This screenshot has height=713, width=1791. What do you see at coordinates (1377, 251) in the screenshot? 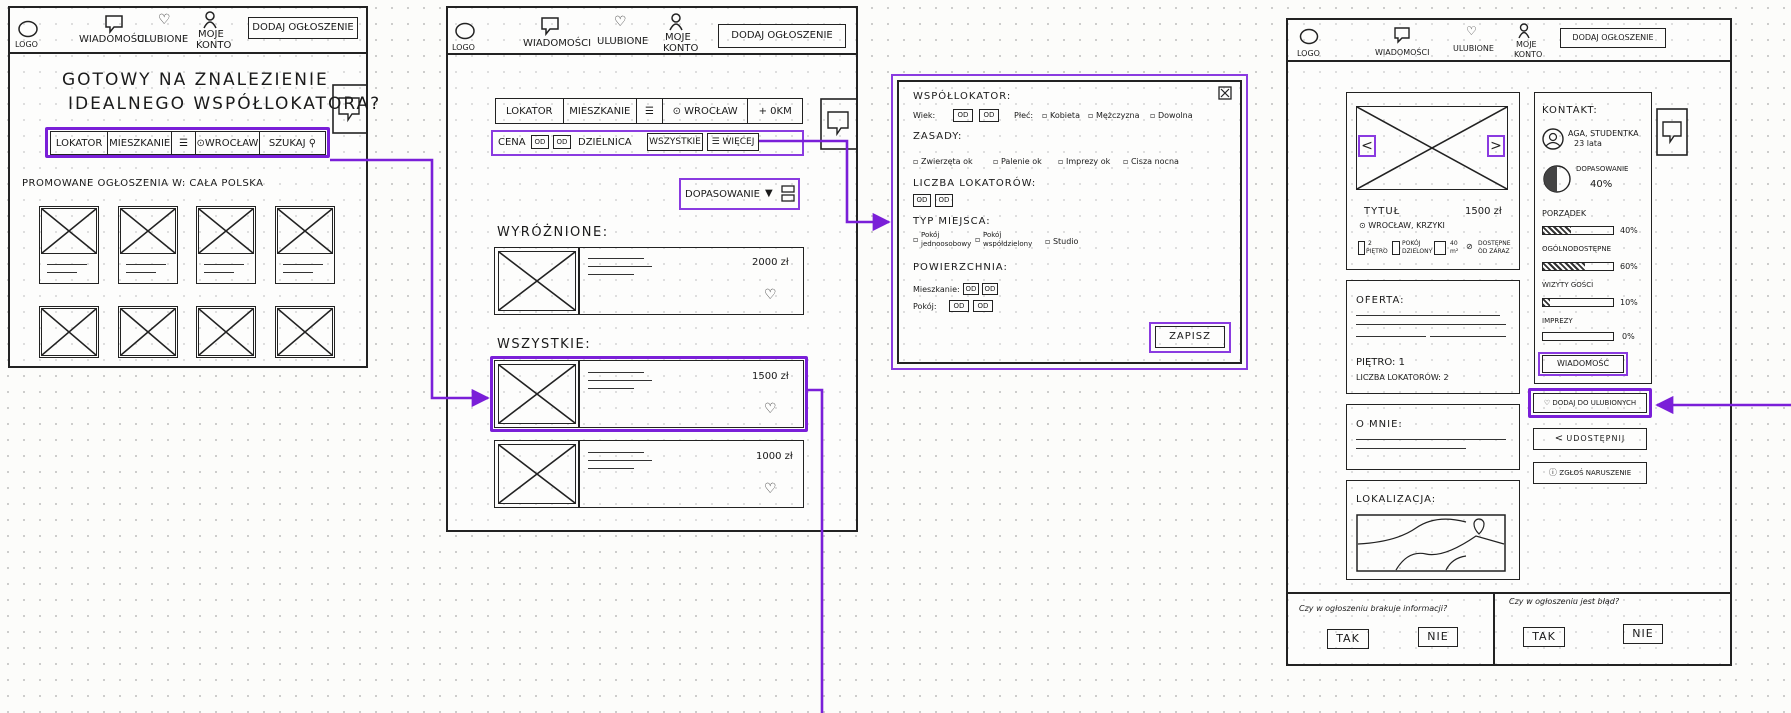
I see `feature-floor-label: PIĘTRO` at bounding box center [1377, 251].